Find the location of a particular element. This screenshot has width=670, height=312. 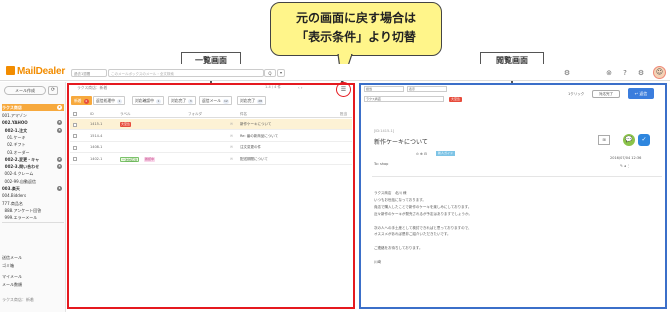

refresh-icon: ⟳ is located at coordinates (53, 90).